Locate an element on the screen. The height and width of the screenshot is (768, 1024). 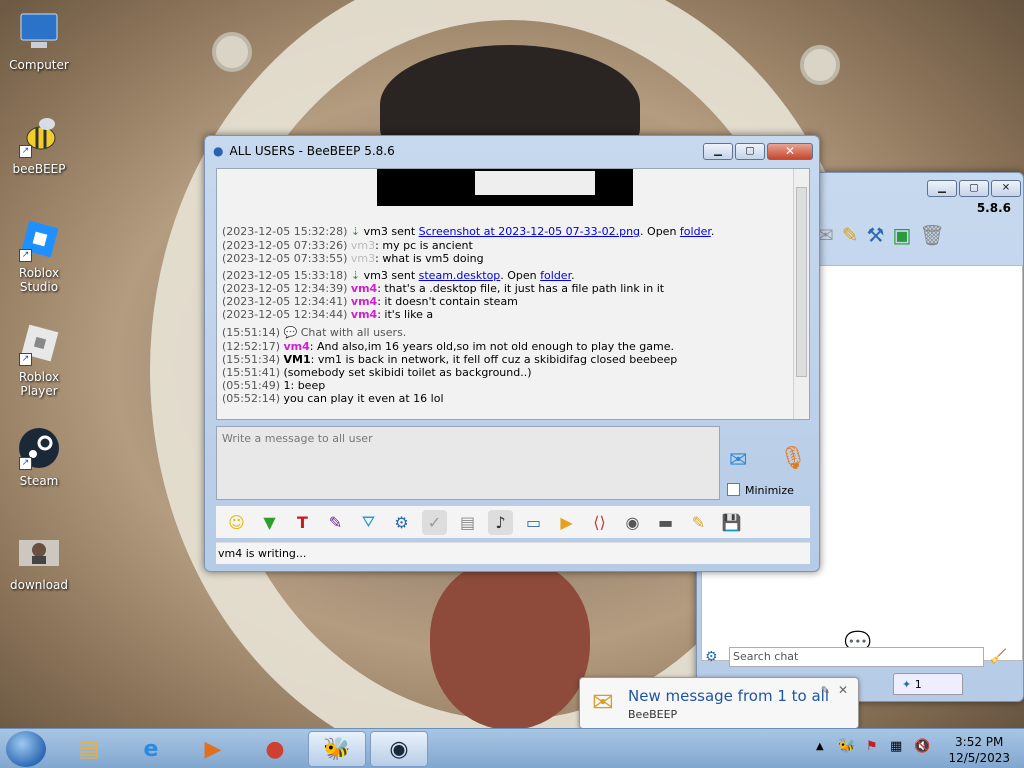
folder-icon: ▣ is located at coordinates (901, 235).